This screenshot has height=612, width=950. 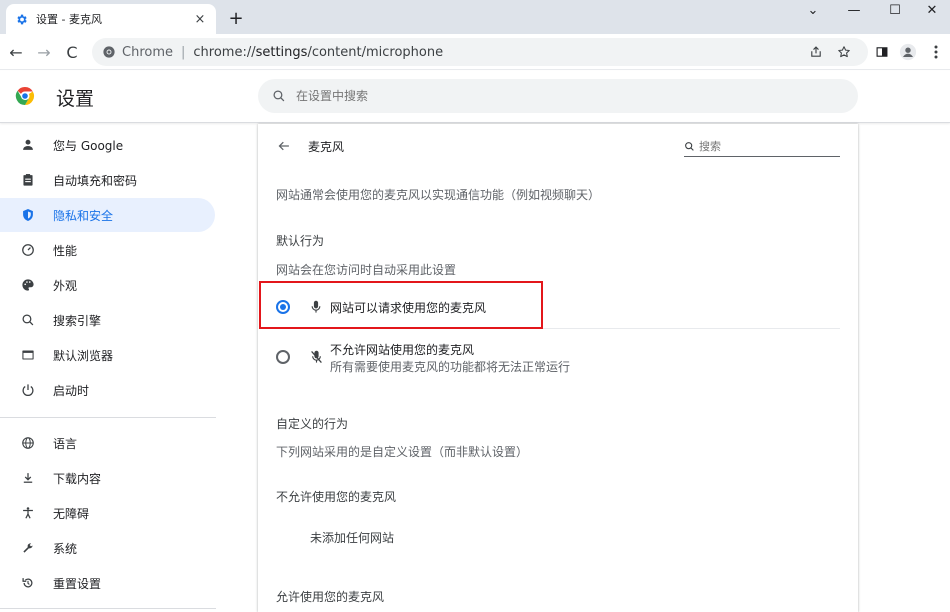 I want to click on url-text: chrome://settings/content/microphone, so click(x=318, y=52).